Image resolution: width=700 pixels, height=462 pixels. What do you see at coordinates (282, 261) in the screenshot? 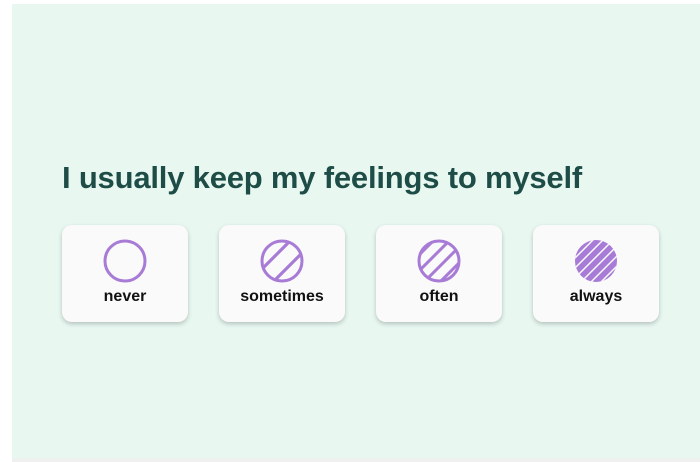
I see `lightly-hatched-circle-icon` at bounding box center [282, 261].